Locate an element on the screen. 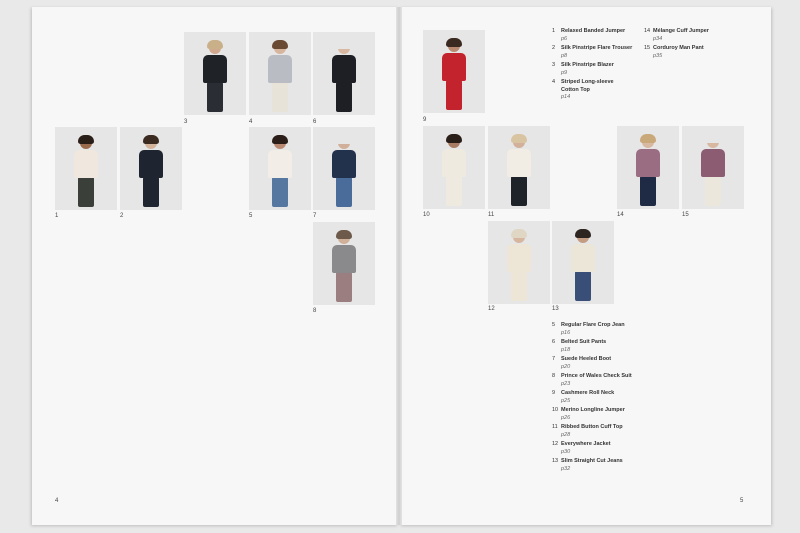  index-number: 9 is located at coordinates (554, 393).